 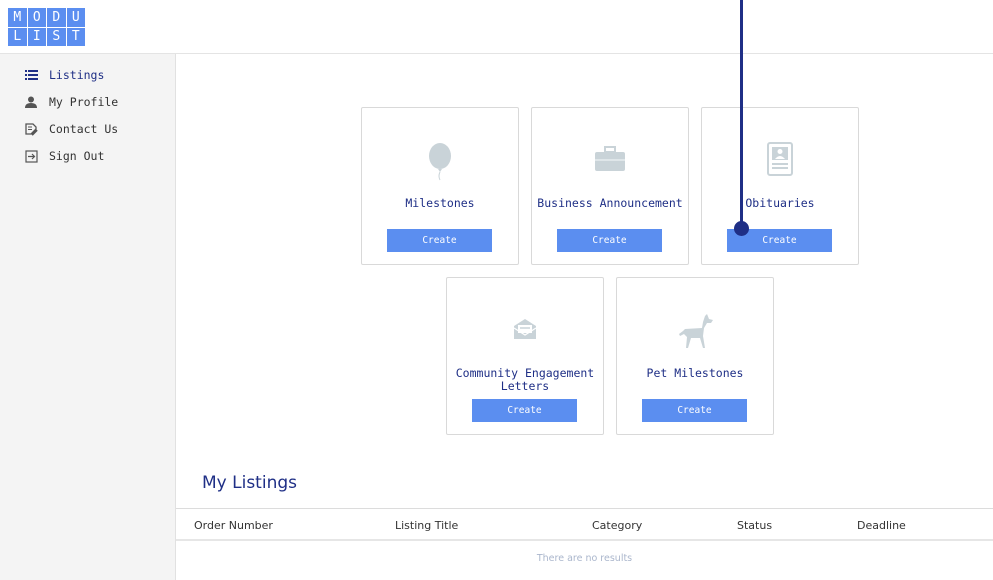 I want to click on column-header-order-number: Order Number, so click(x=233, y=525).